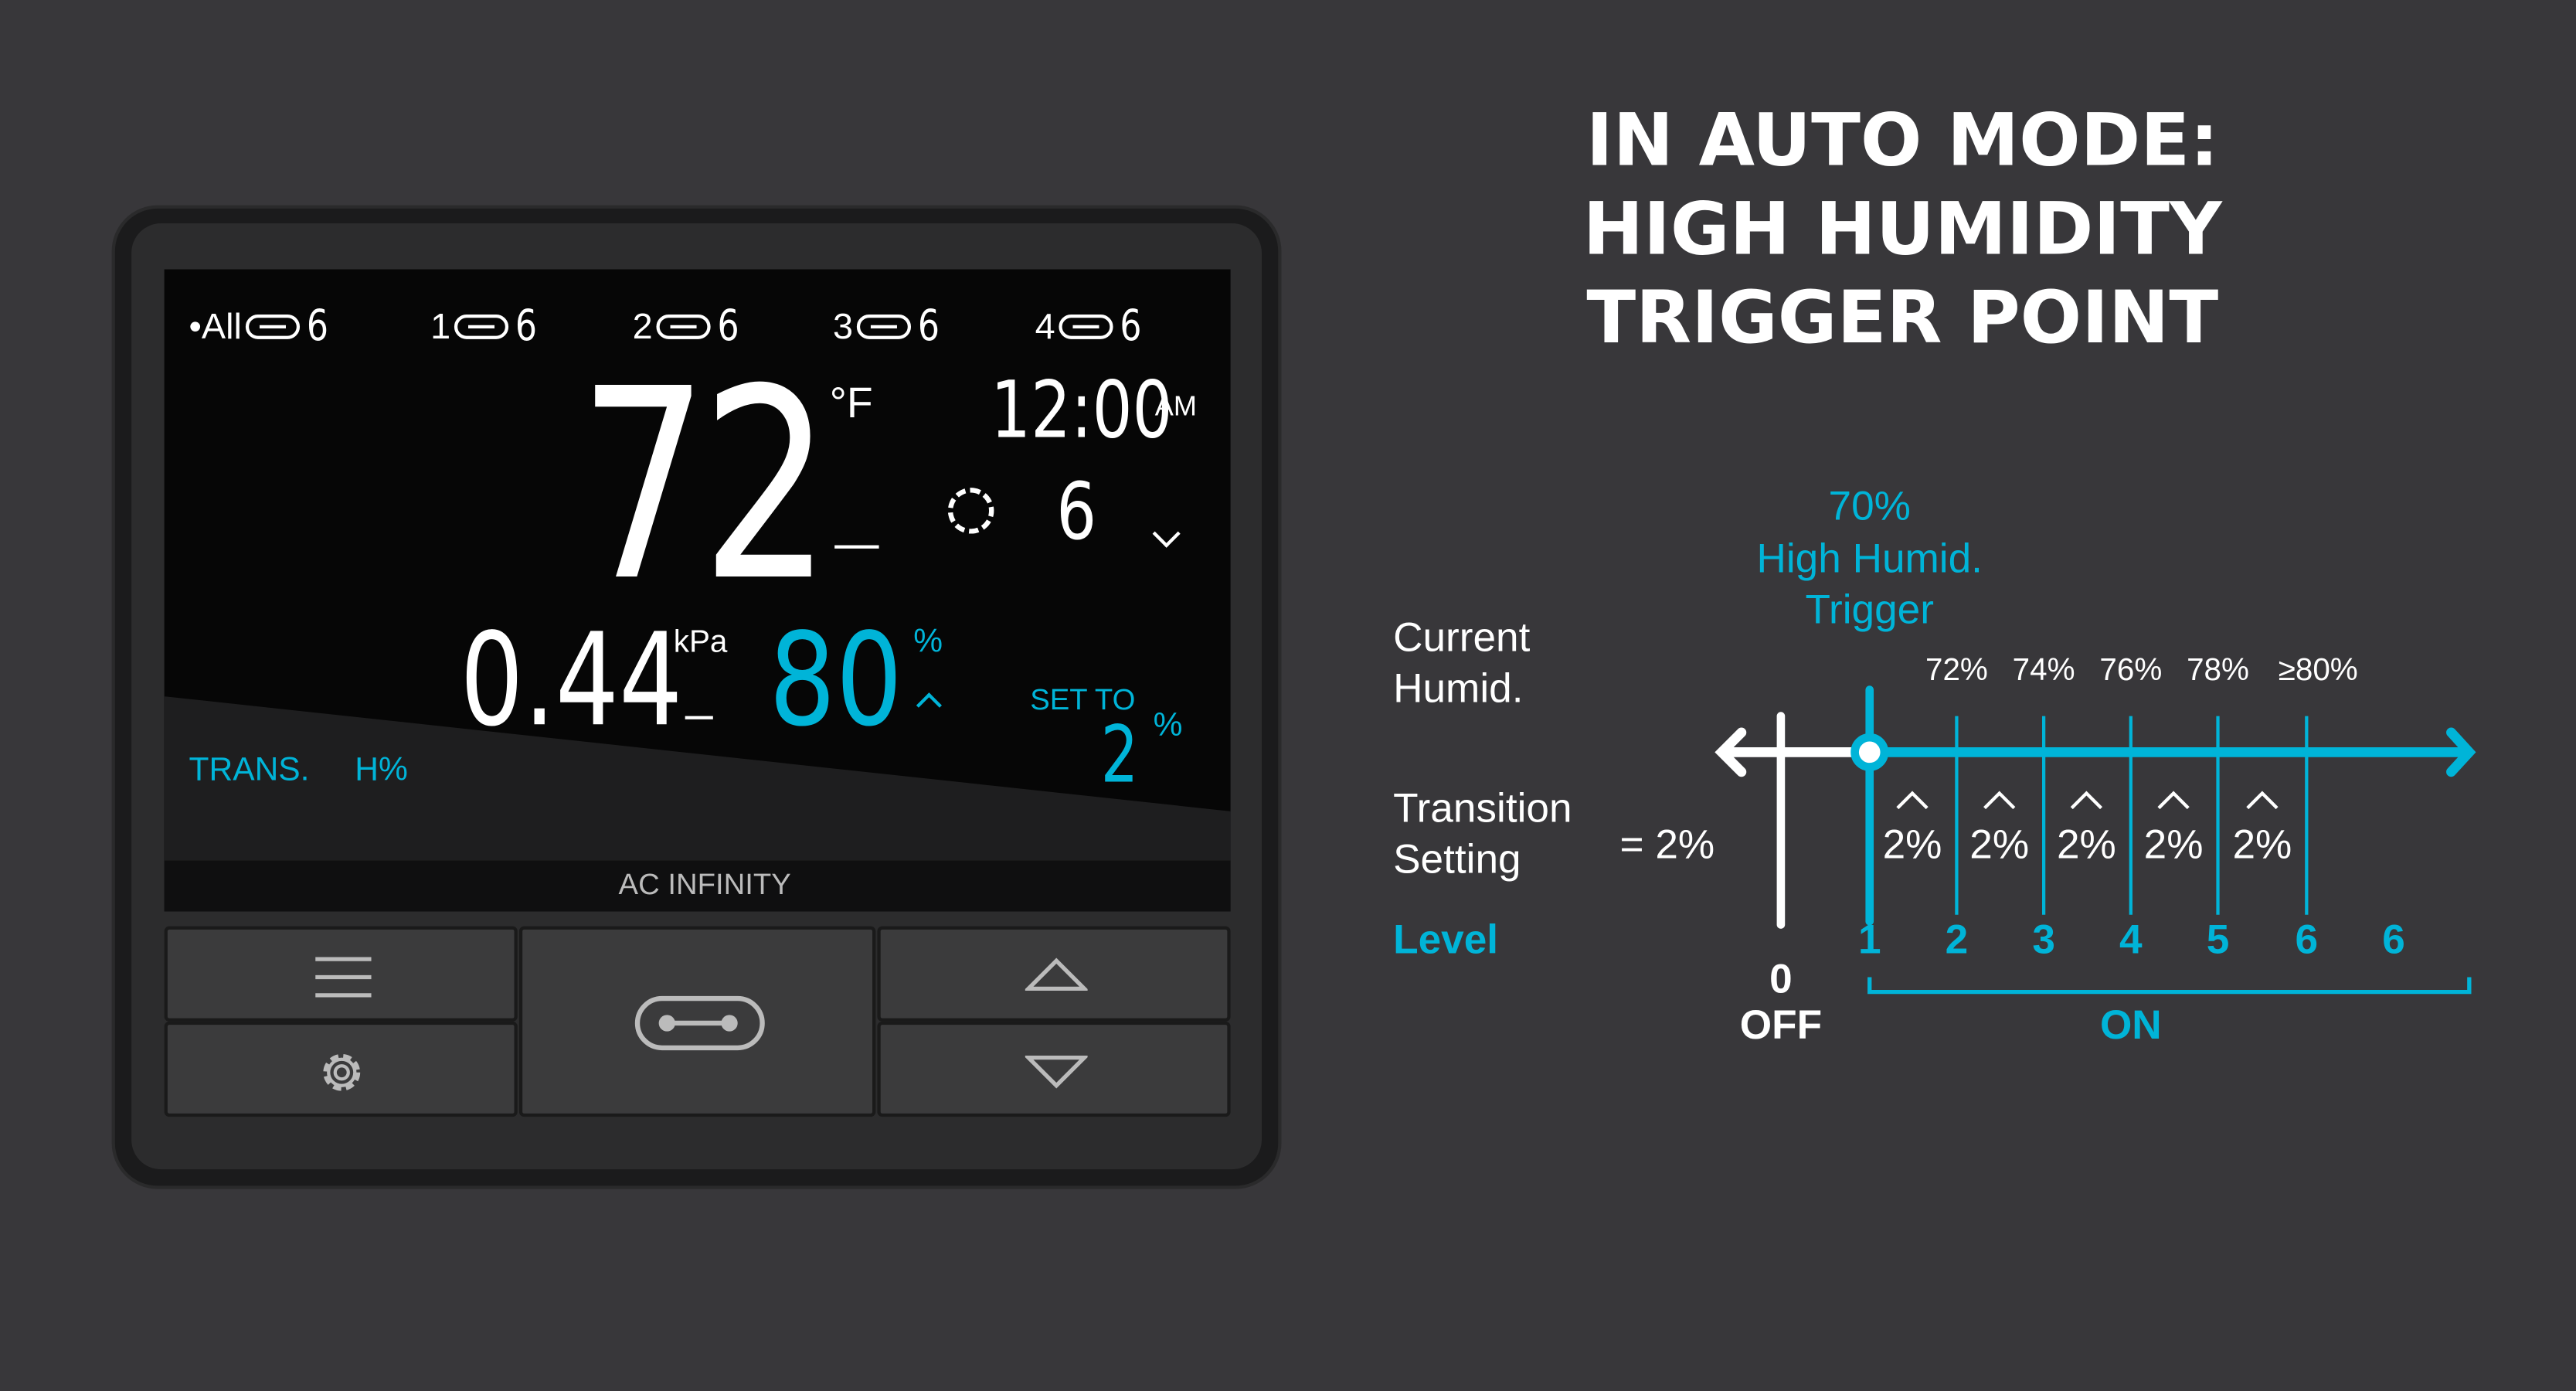 The image size is (2576, 1391). I want to click on on-label: ON, so click(2130, 1025).